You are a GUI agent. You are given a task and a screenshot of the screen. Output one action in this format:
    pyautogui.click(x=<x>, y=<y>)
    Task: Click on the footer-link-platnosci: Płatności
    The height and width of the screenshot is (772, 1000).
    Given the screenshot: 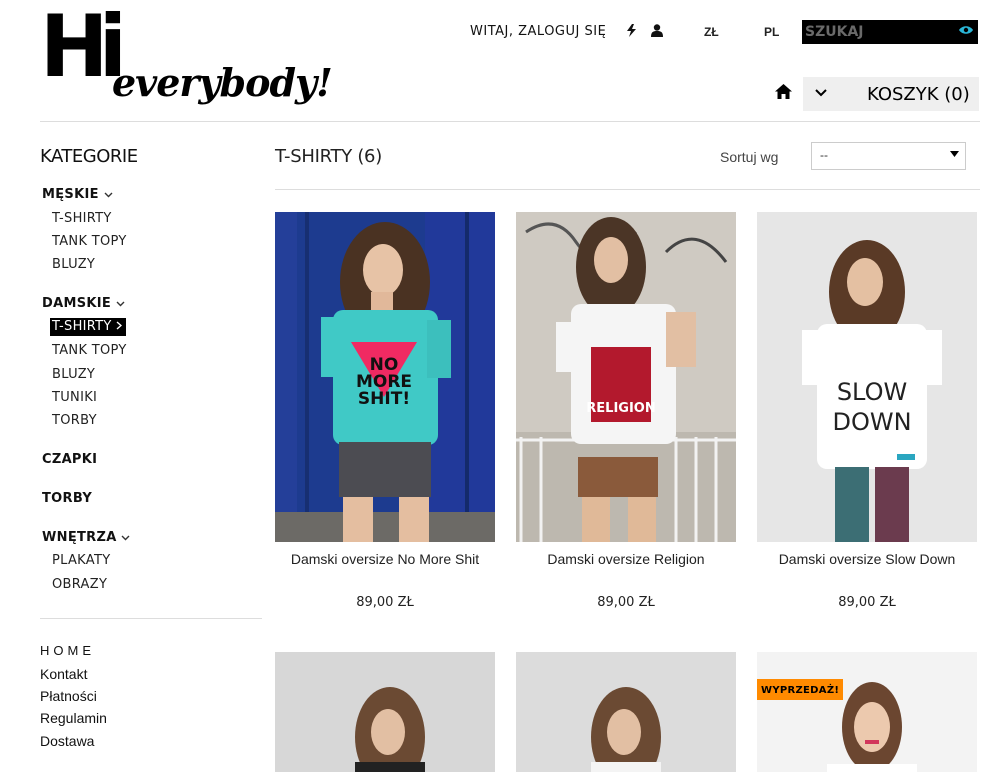 What is the action you would take?
    pyautogui.click(x=68, y=696)
    